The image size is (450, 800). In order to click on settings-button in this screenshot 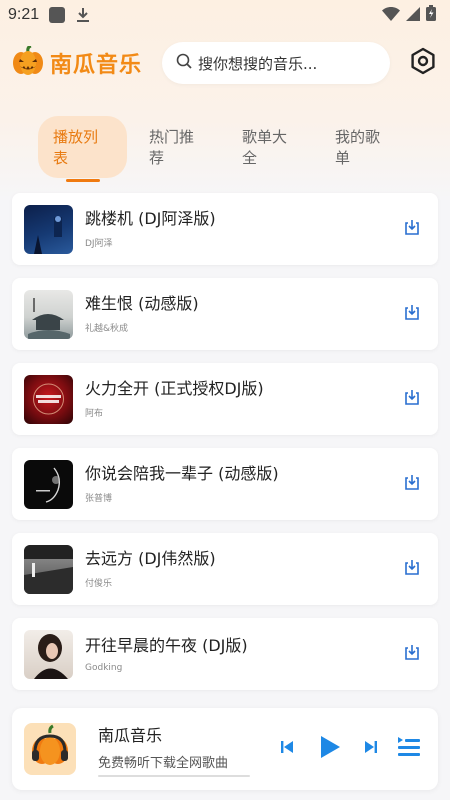, I will do `click(423, 63)`.